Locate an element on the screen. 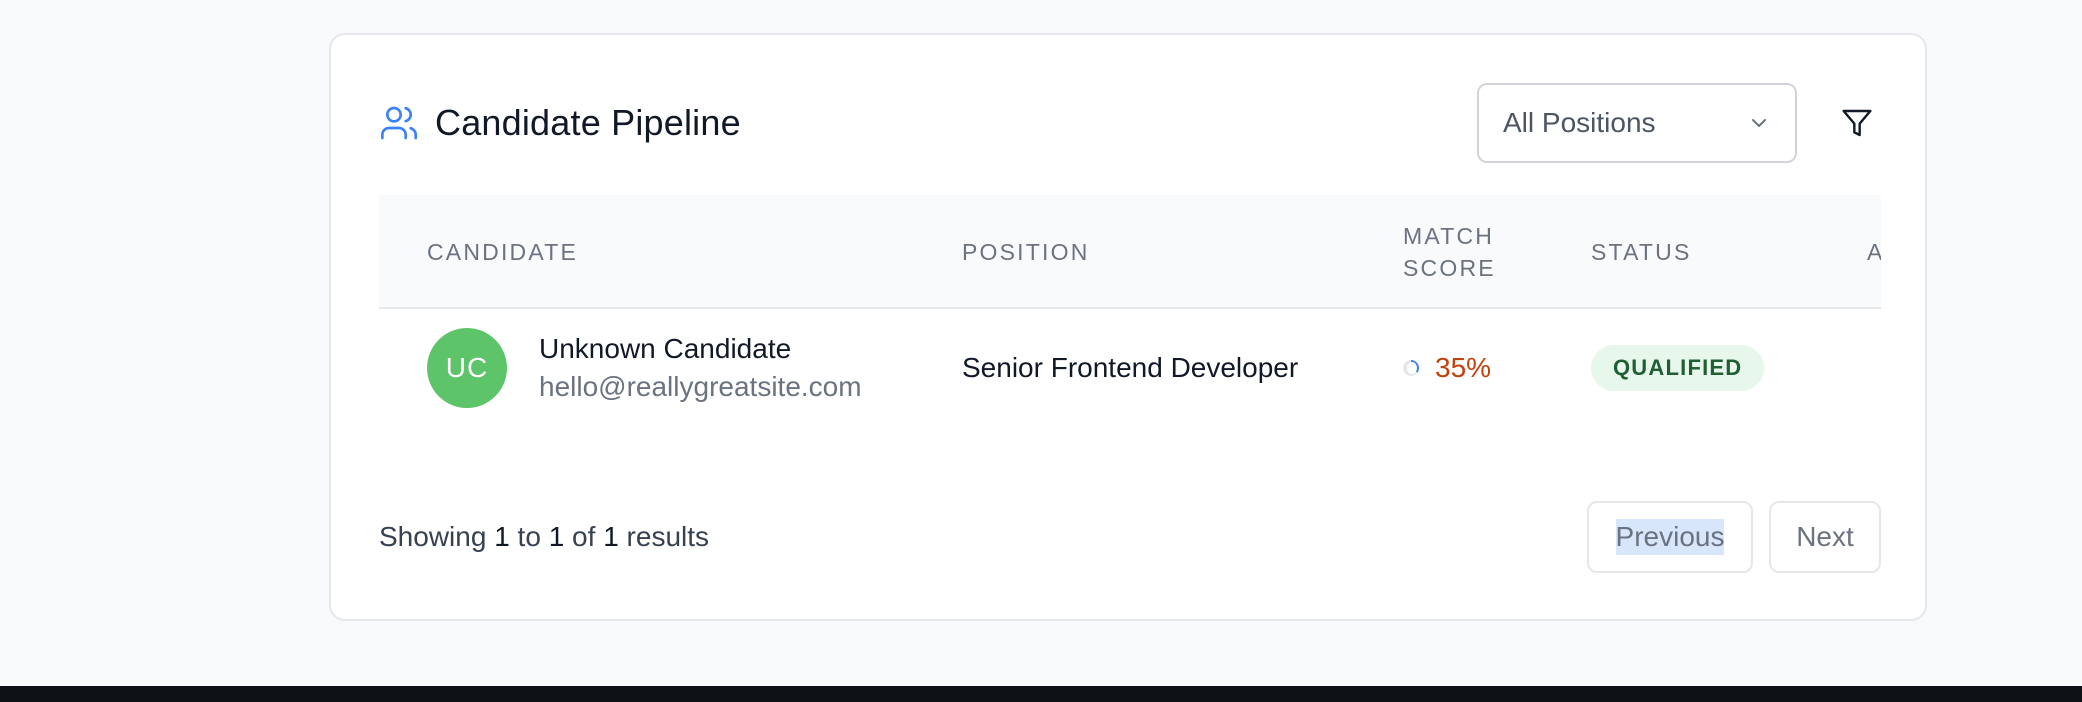  next-button-label: Next is located at coordinates (1825, 536).